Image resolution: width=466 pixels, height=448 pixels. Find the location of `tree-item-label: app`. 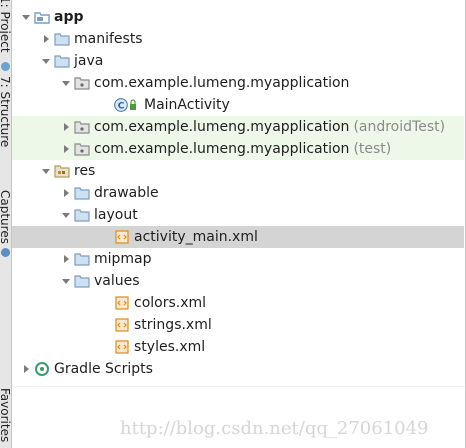

tree-item-label: app is located at coordinates (69, 17).